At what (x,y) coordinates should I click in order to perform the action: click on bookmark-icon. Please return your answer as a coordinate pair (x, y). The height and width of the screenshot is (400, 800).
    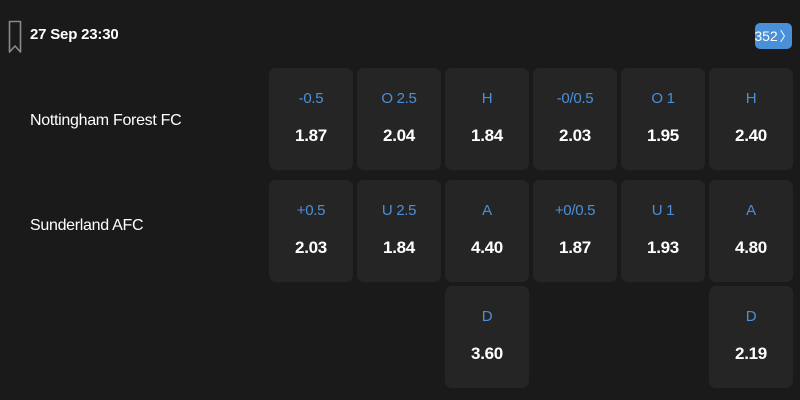
    Looking at the image, I should click on (15, 37).